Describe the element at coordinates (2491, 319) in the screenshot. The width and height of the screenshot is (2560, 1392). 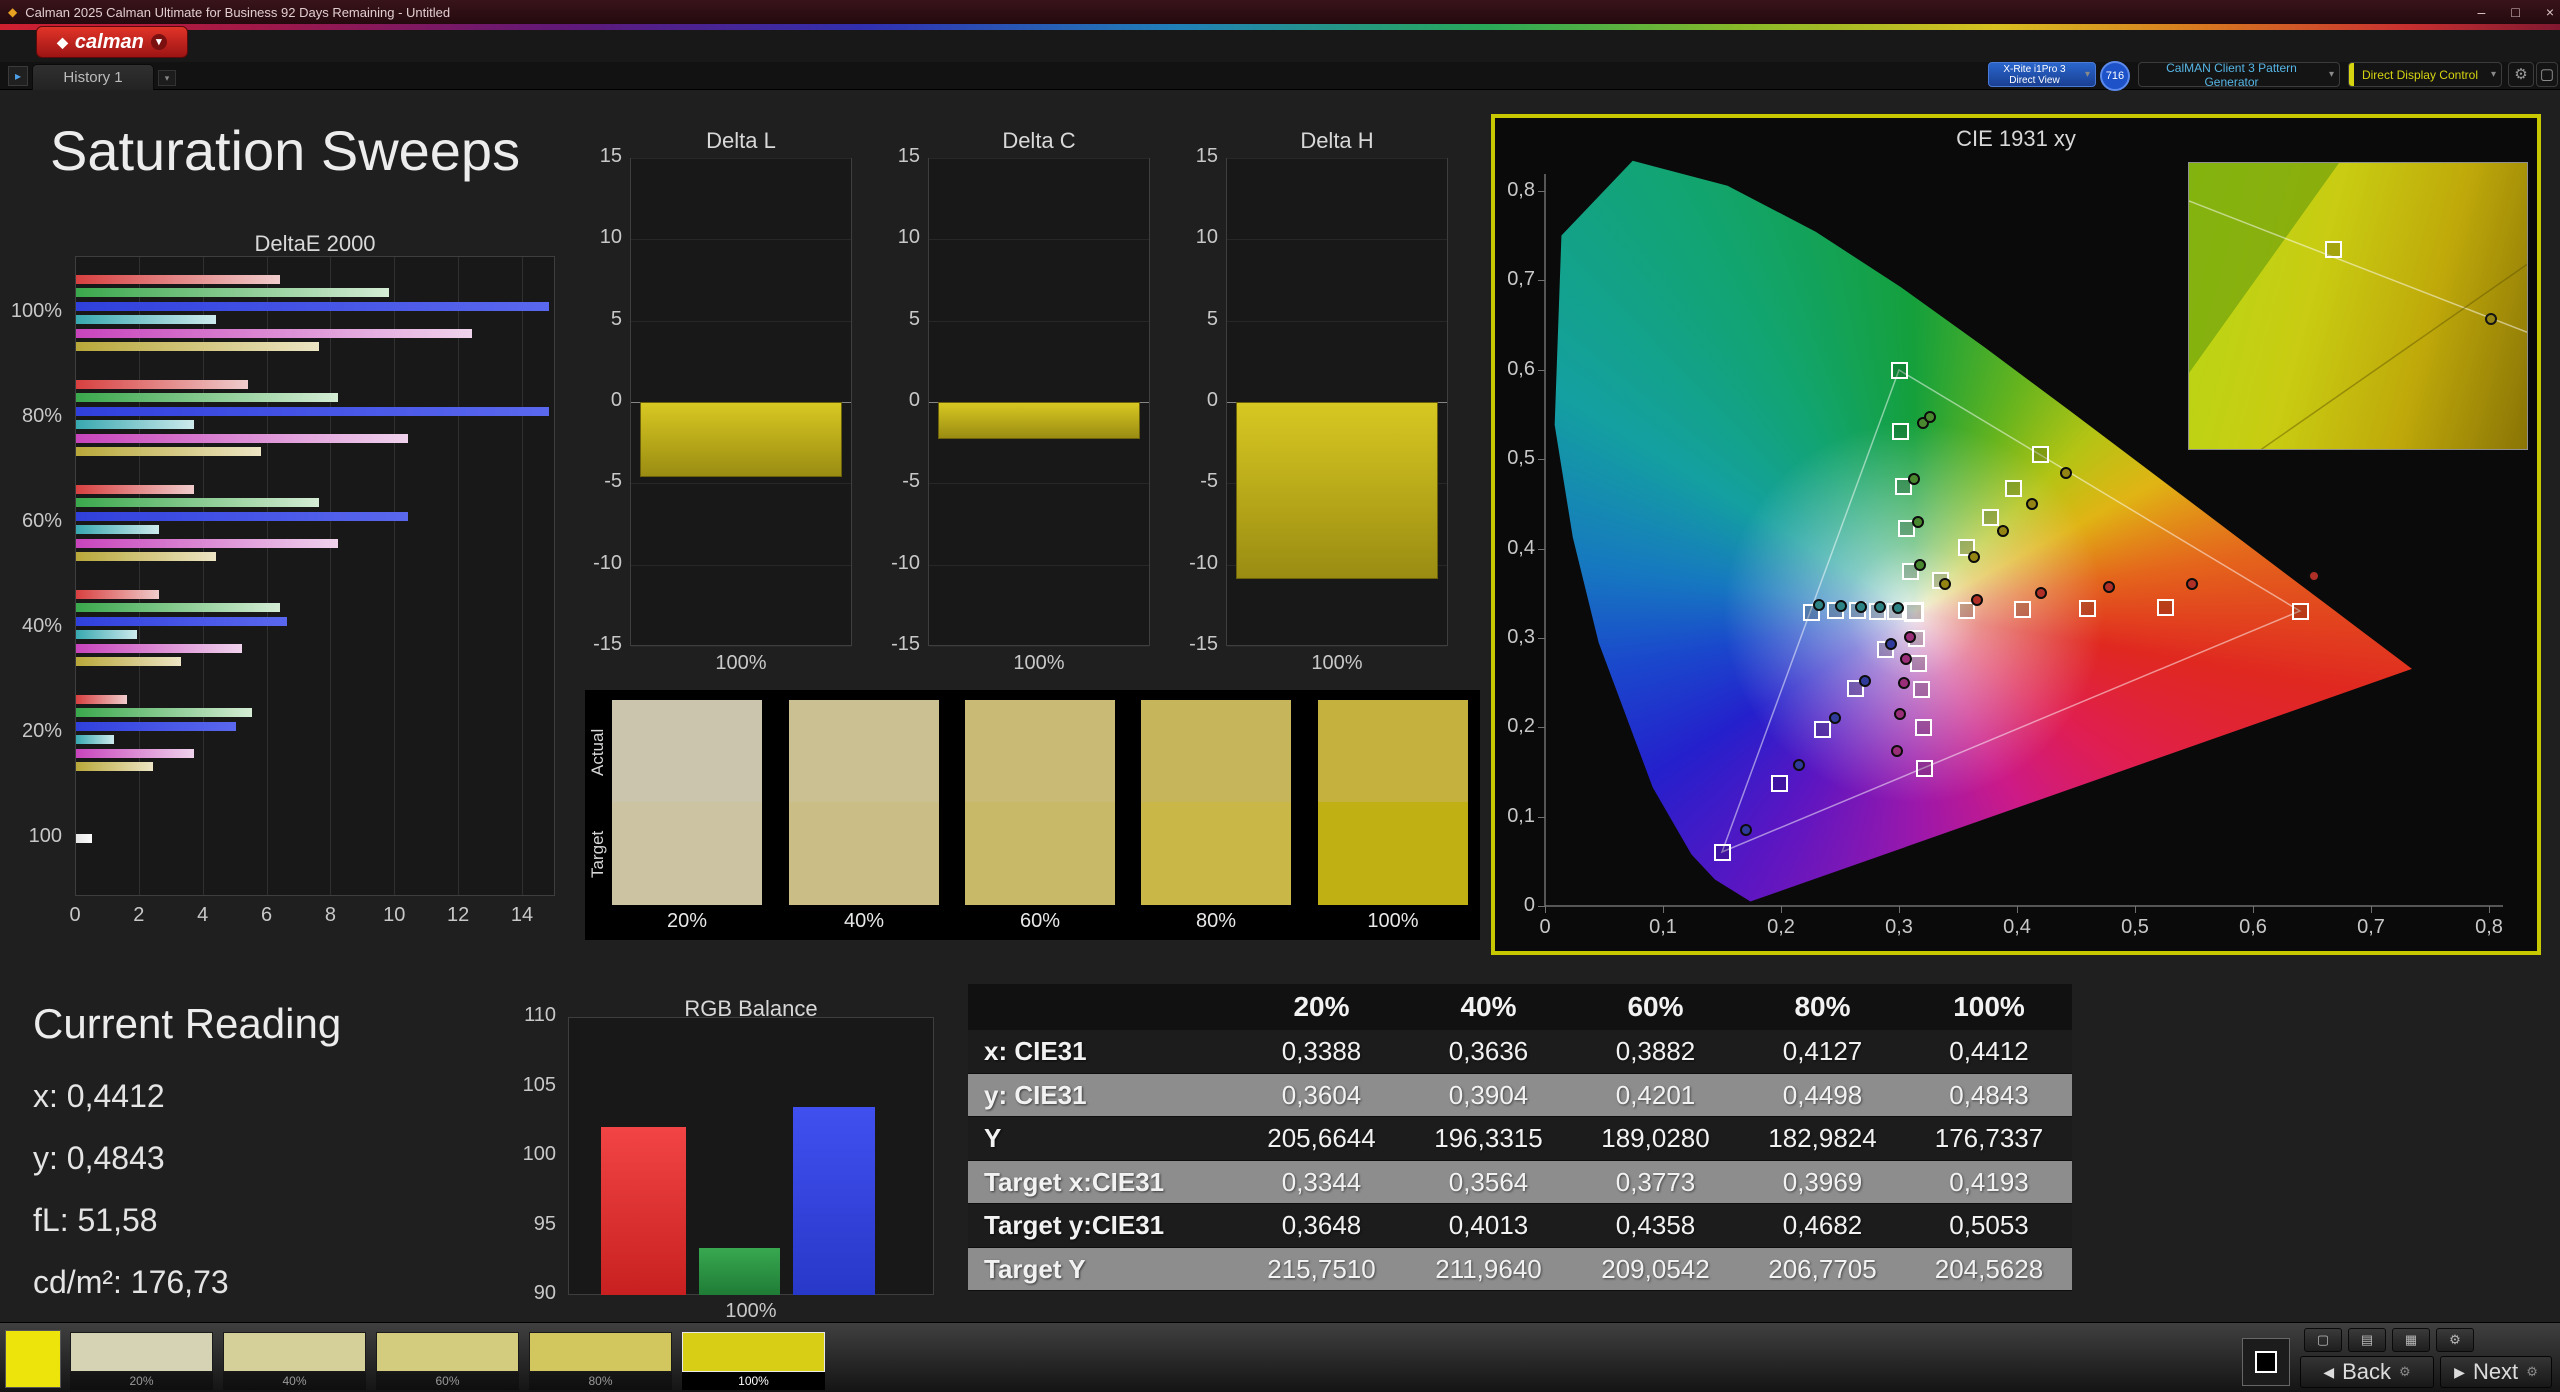
I see `cie-inset-measurement-dot` at that location.